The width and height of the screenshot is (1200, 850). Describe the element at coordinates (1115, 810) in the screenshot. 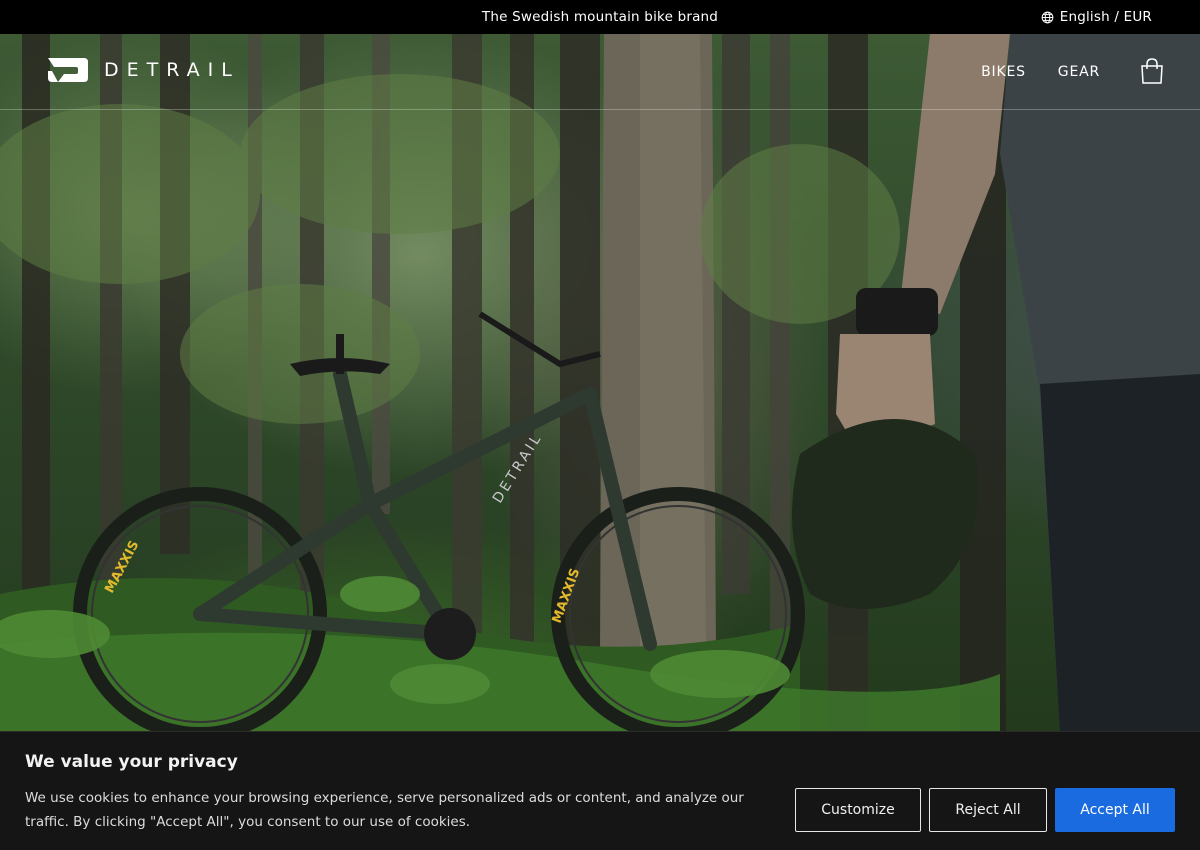

I see `accept-all-button: Accept All` at that location.